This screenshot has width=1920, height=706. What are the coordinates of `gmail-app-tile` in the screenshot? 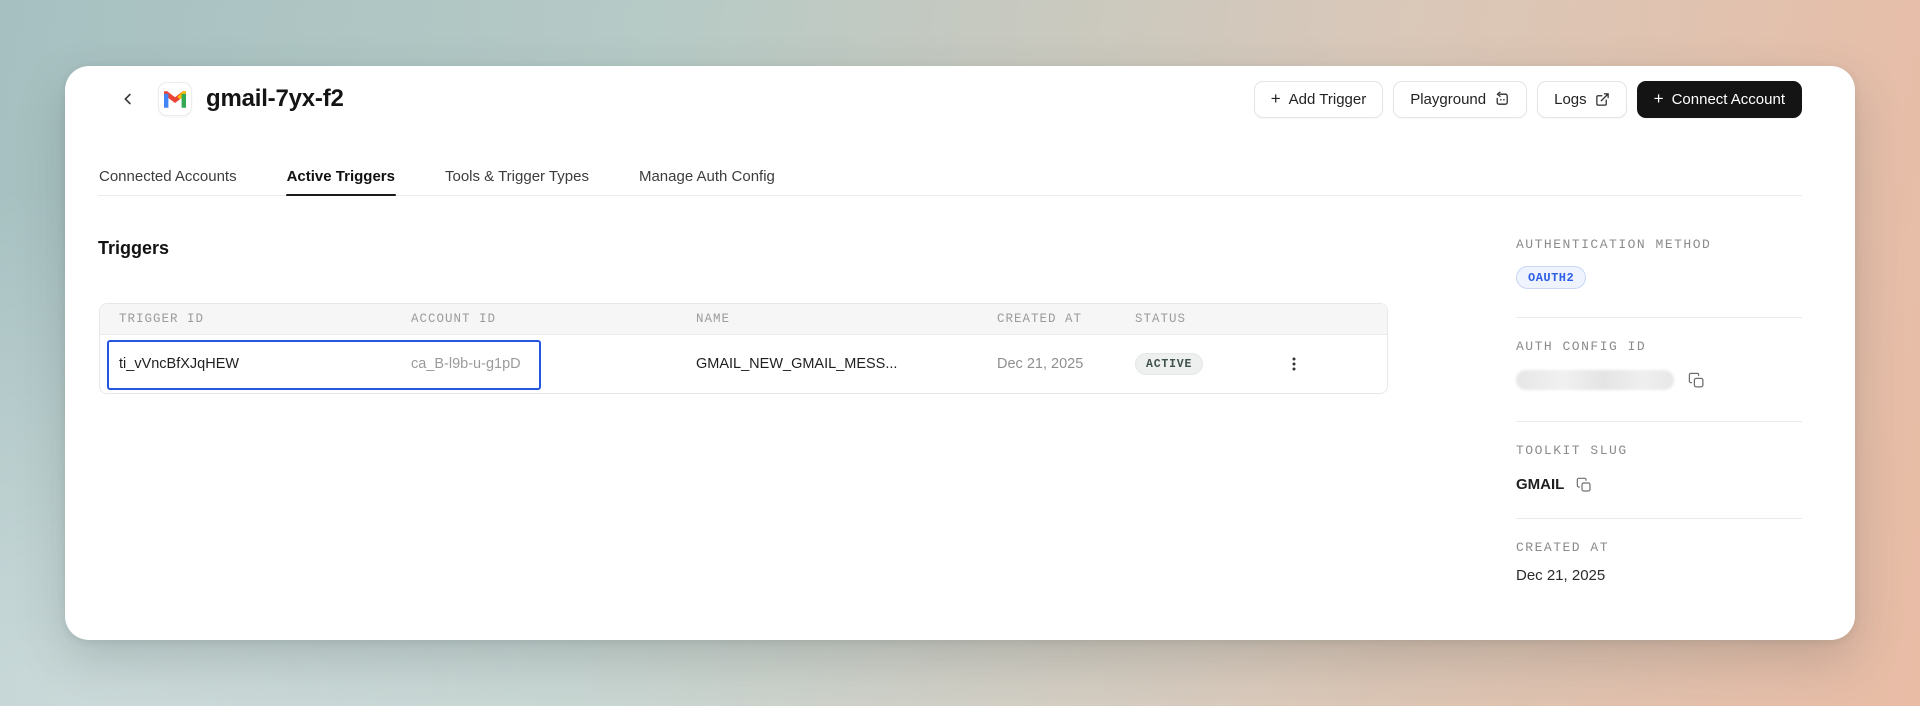 It's located at (175, 99).